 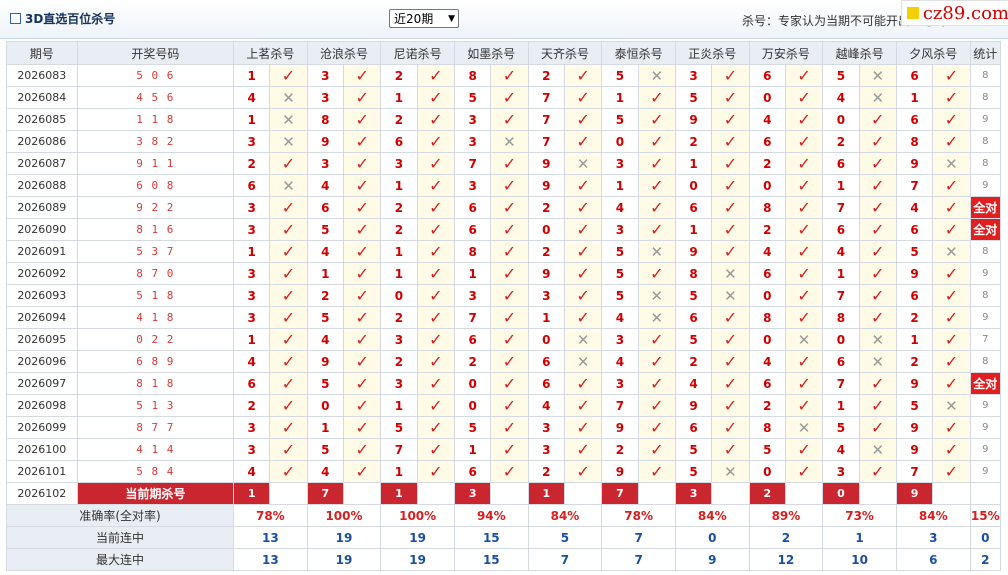 What do you see at coordinates (270, 559) in the screenshot?
I see `max-streak-row-value: 13` at bounding box center [270, 559].